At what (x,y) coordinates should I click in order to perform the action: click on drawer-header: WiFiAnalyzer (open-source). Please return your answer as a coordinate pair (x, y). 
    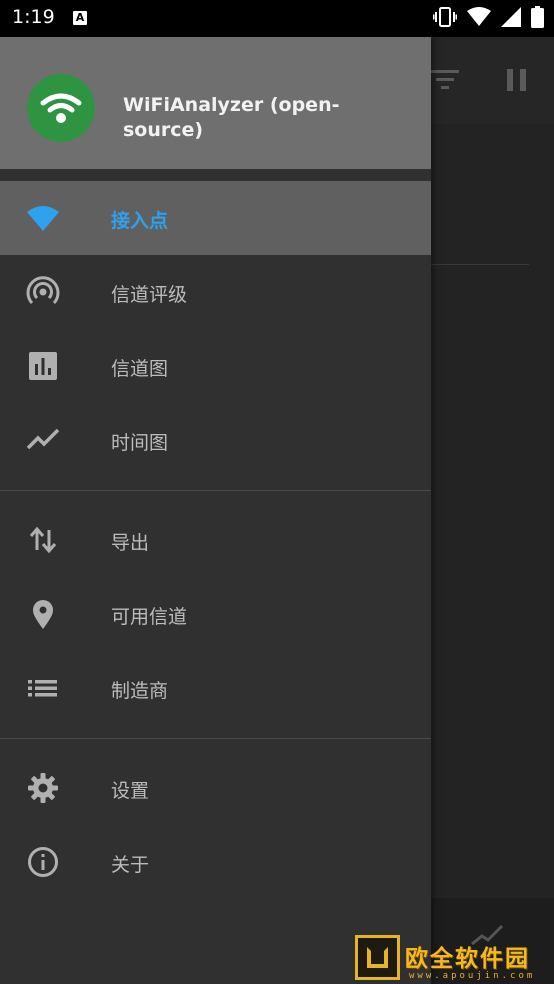
    Looking at the image, I should click on (215, 103).